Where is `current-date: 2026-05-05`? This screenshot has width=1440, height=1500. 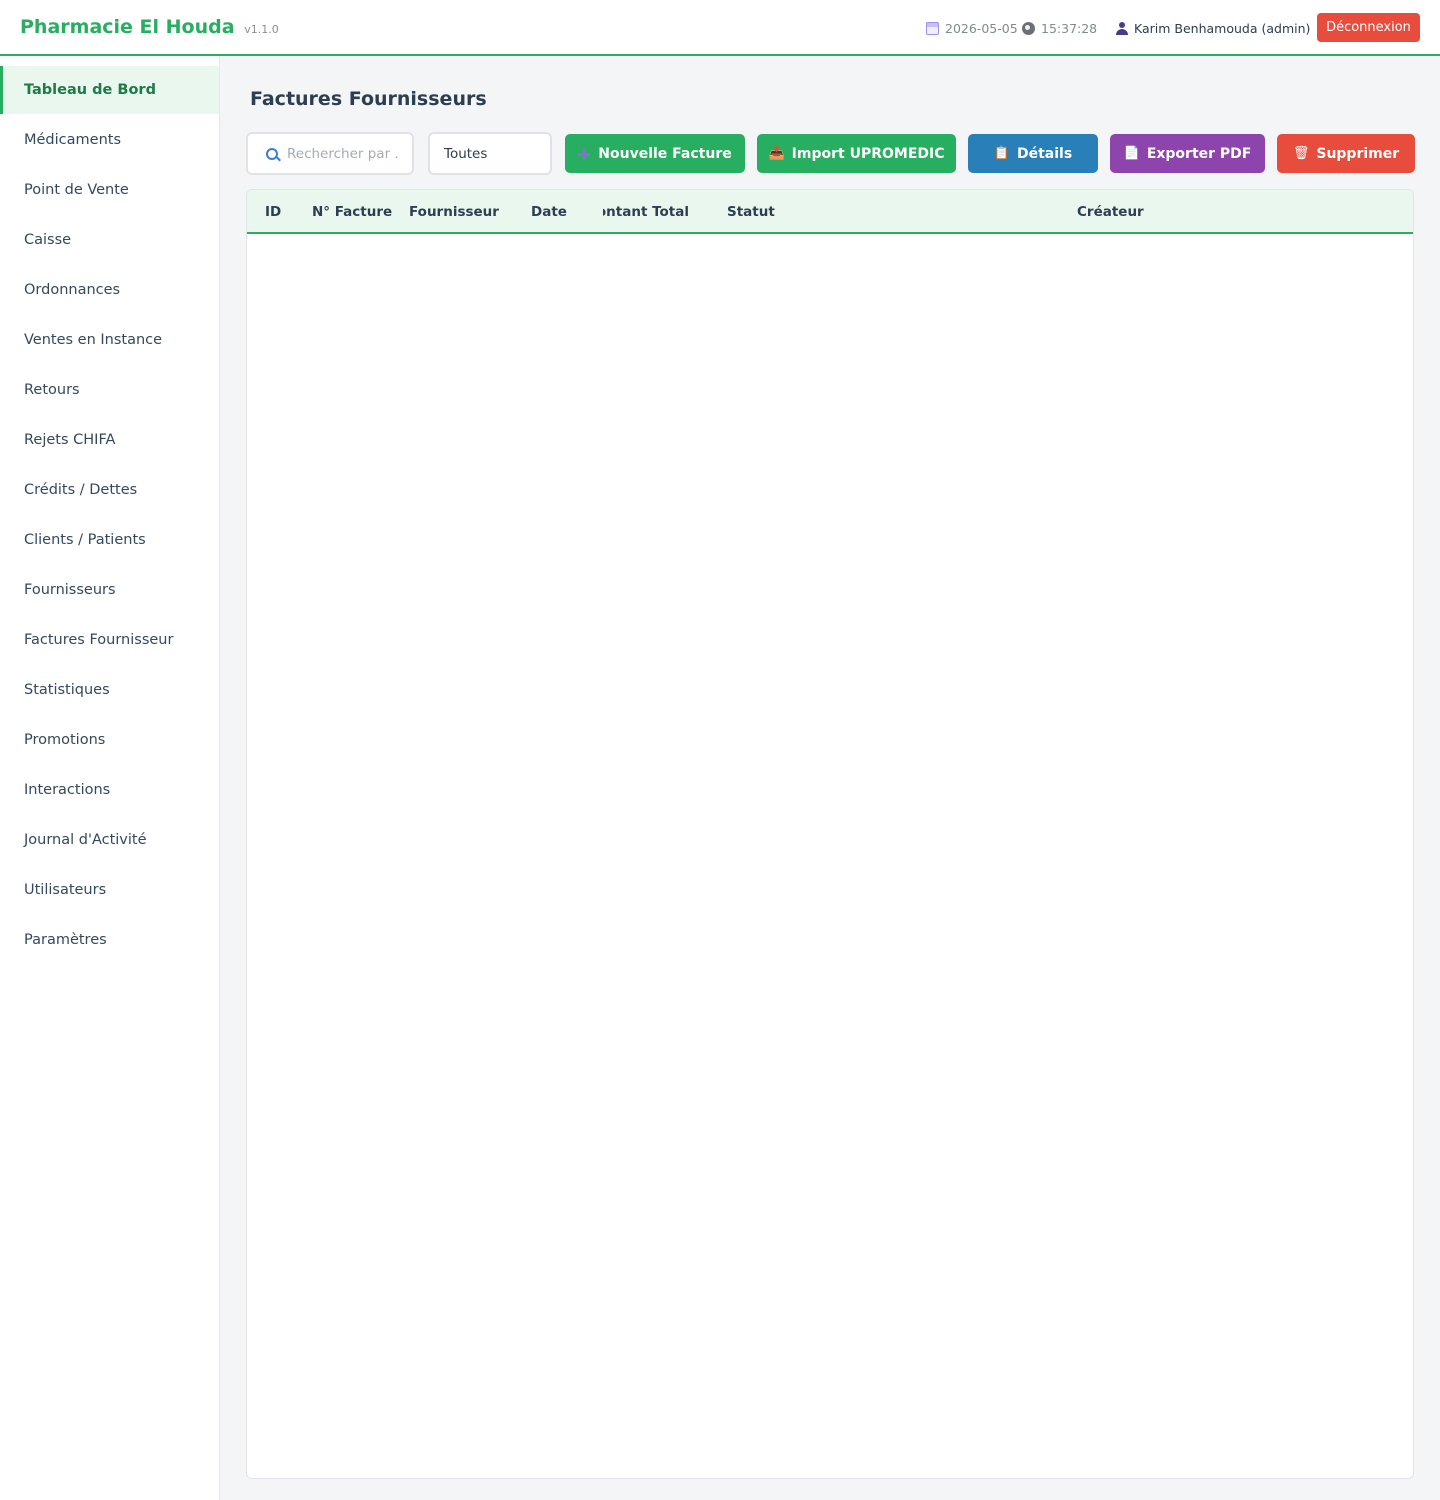 current-date: 2026-05-05 is located at coordinates (972, 28).